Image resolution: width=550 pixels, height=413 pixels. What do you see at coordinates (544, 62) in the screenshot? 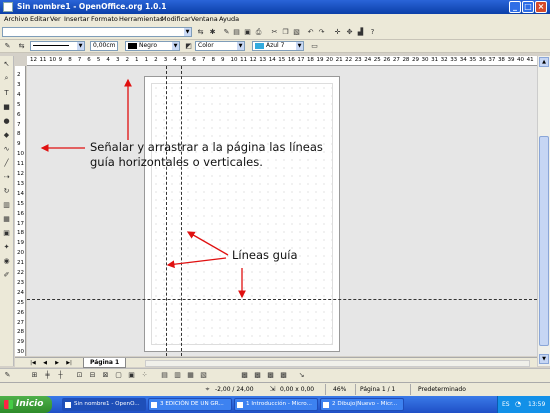
I see `scroll-up-icon: ▲` at bounding box center [544, 62].